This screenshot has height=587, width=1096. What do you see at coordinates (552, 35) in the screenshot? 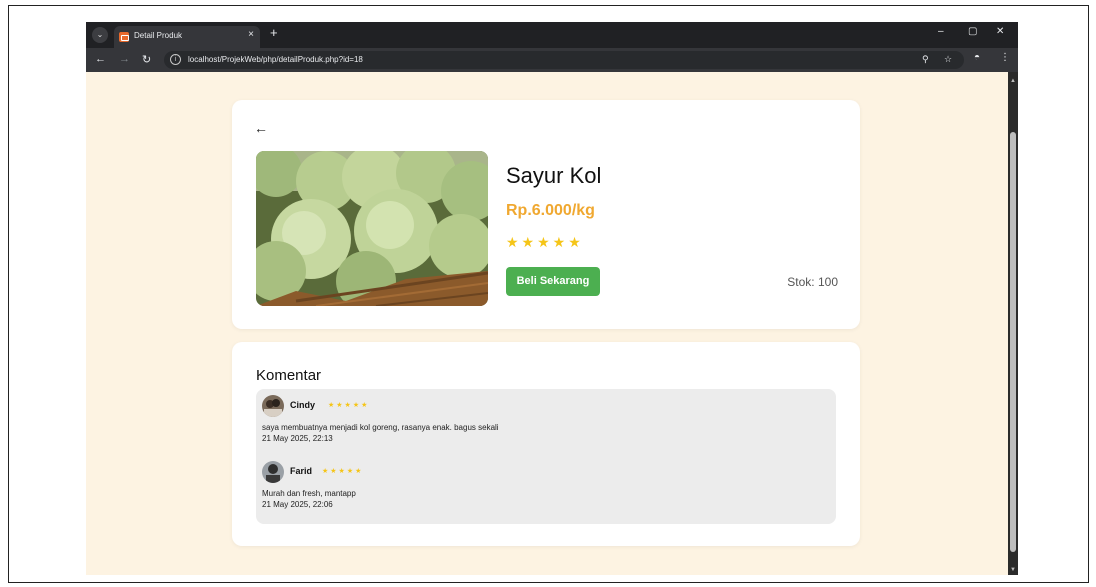
I see `tab-bar: ⌄ Detail Produk × + – ▢ ✕` at bounding box center [552, 35].